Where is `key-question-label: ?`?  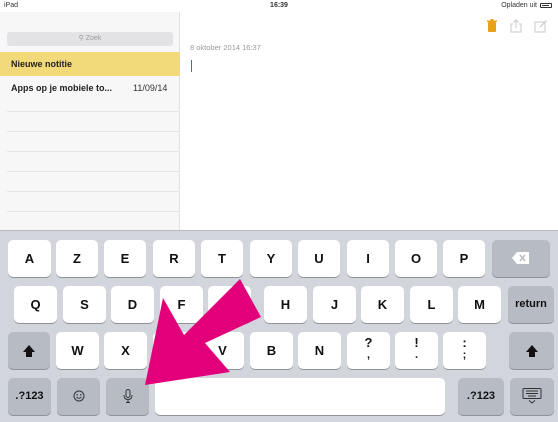 key-question-label: ? is located at coordinates (368, 342).